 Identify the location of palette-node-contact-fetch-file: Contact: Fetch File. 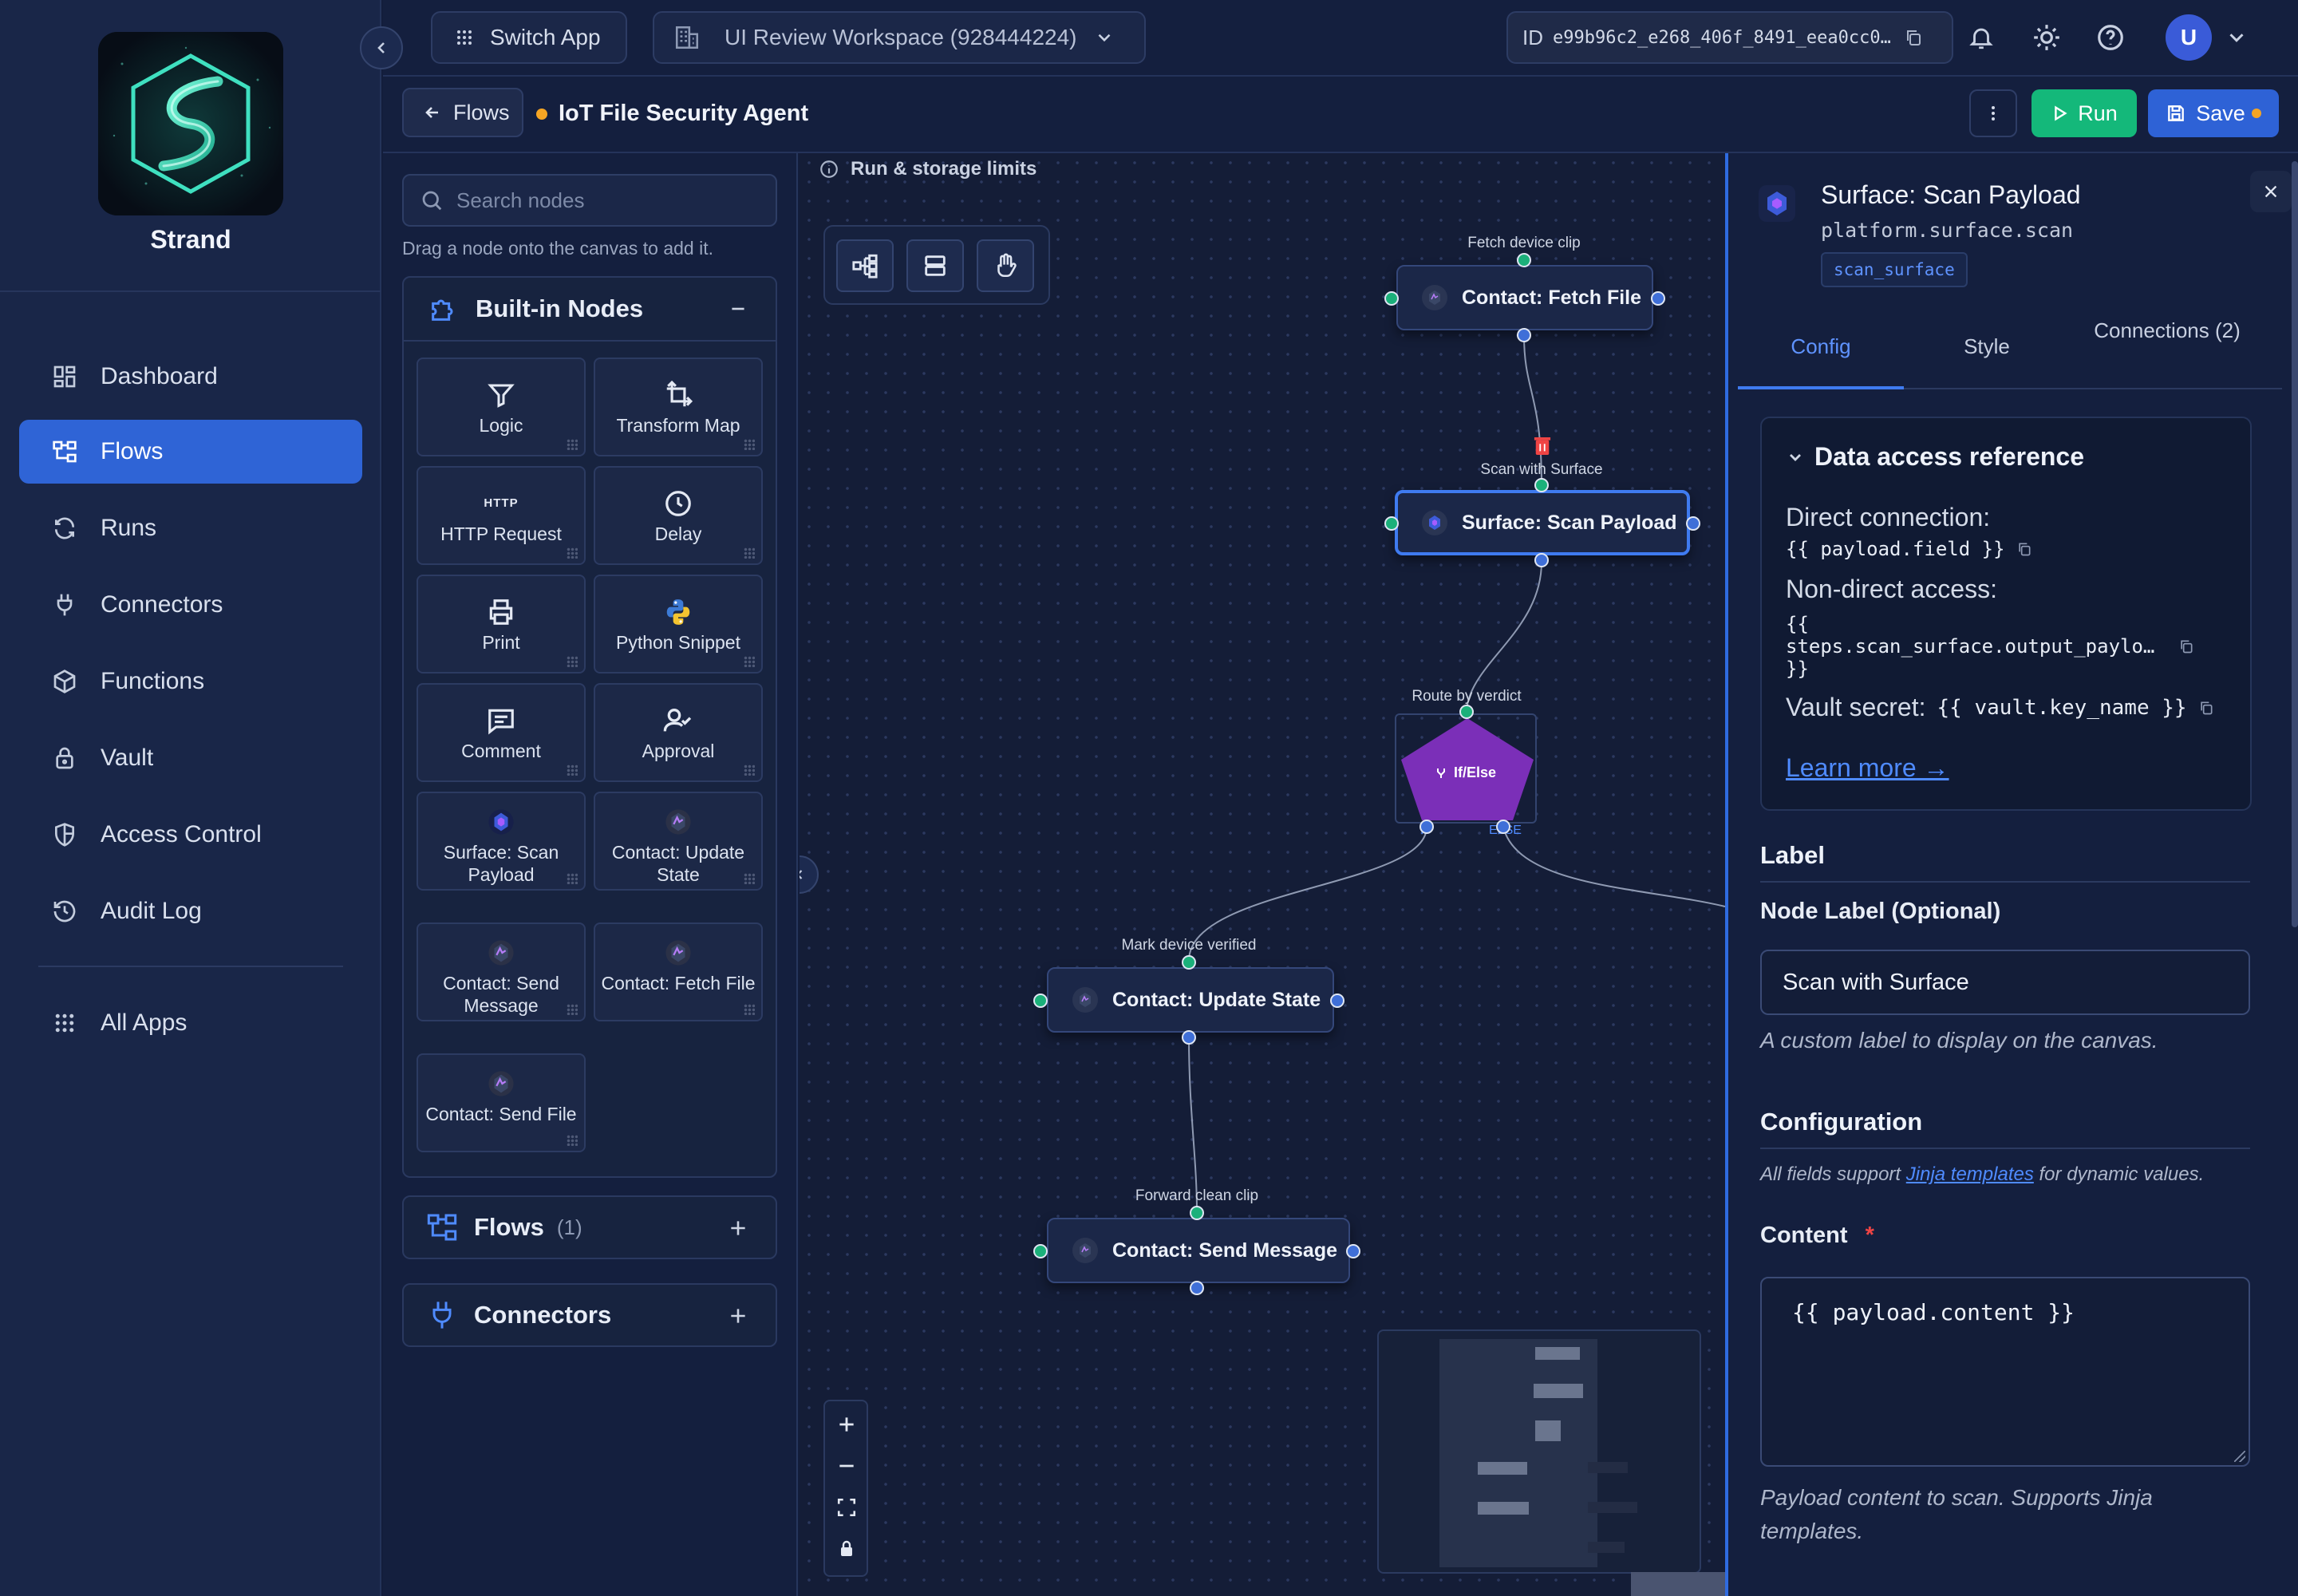
(679, 971).